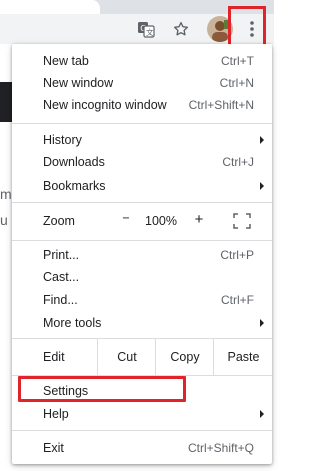  What do you see at coordinates (142, 161) in the screenshot?
I see `menu-item-downloads: Downloads Ctrl+J` at bounding box center [142, 161].